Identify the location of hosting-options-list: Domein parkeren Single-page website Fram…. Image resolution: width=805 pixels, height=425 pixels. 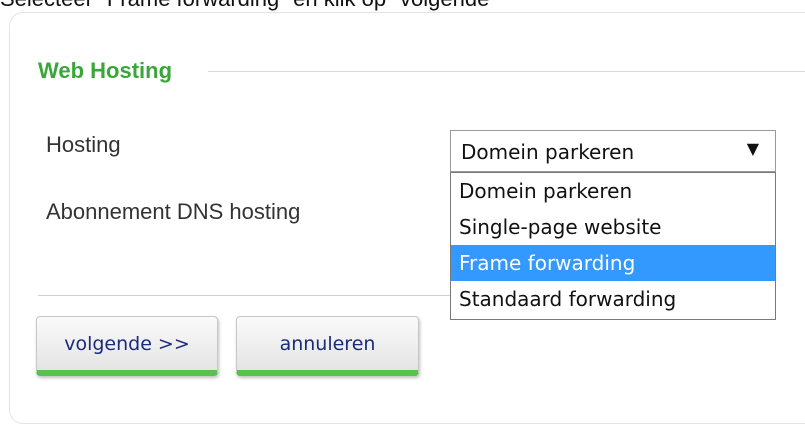
(613, 246).